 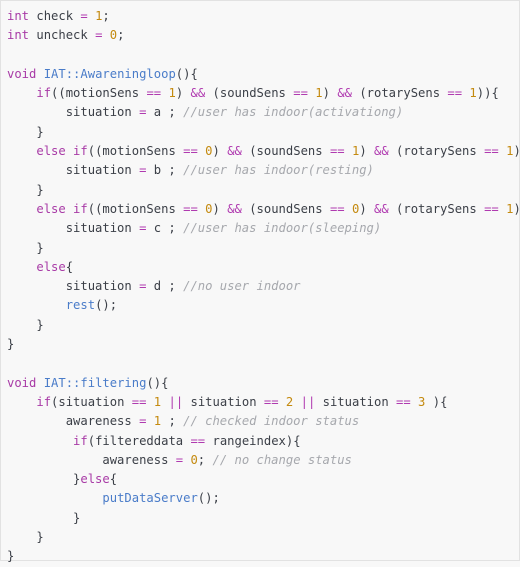 I want to click on code-line: if(filtereddata == rangeindex){, so click(x=263, y=441).